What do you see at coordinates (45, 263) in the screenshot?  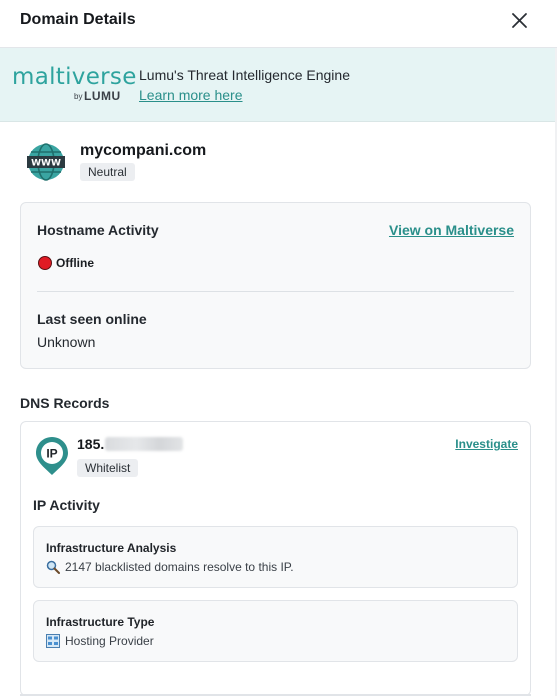 I see `offline-status-icon` at bounding box center [45, 263].